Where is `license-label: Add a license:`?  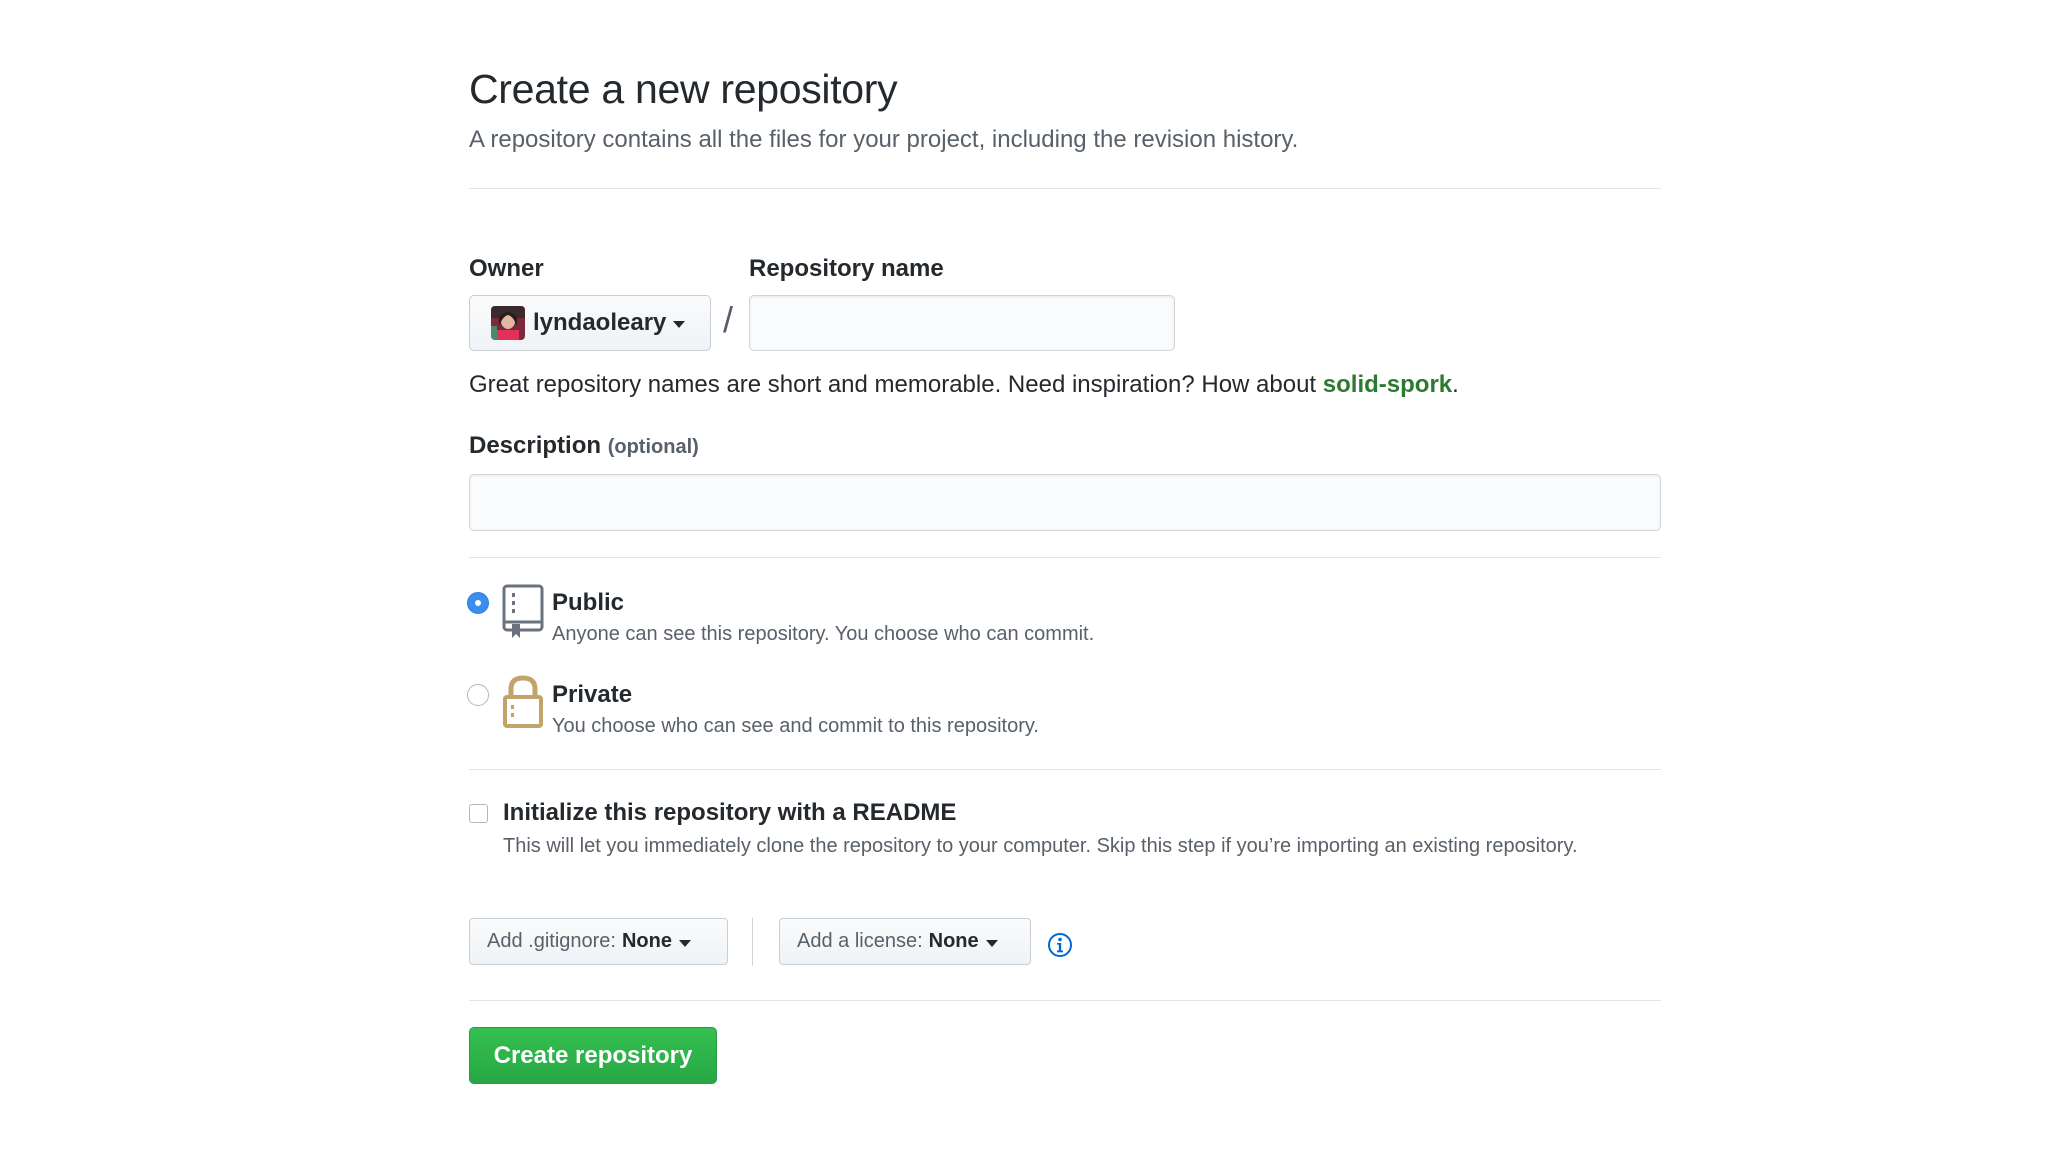
license-label: Add a license: is located at coordinates (860, 941).